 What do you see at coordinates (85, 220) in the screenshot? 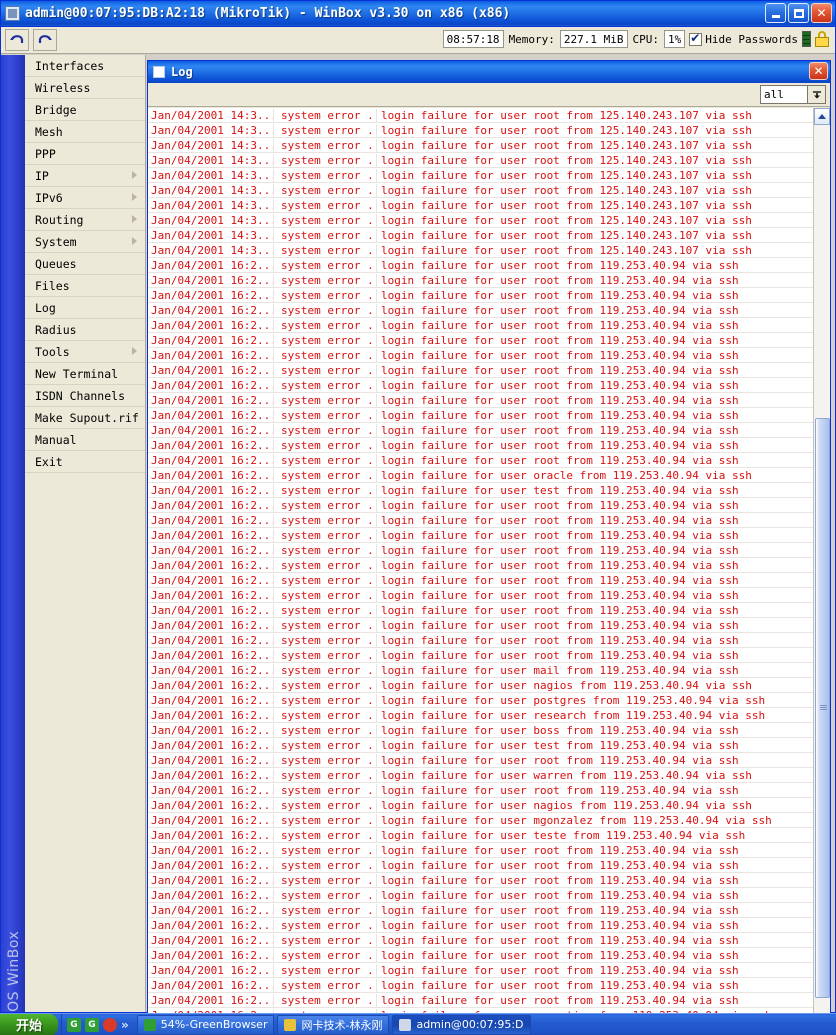
I see `menu-item-routing: Routing` at bounding box center [85, 220].